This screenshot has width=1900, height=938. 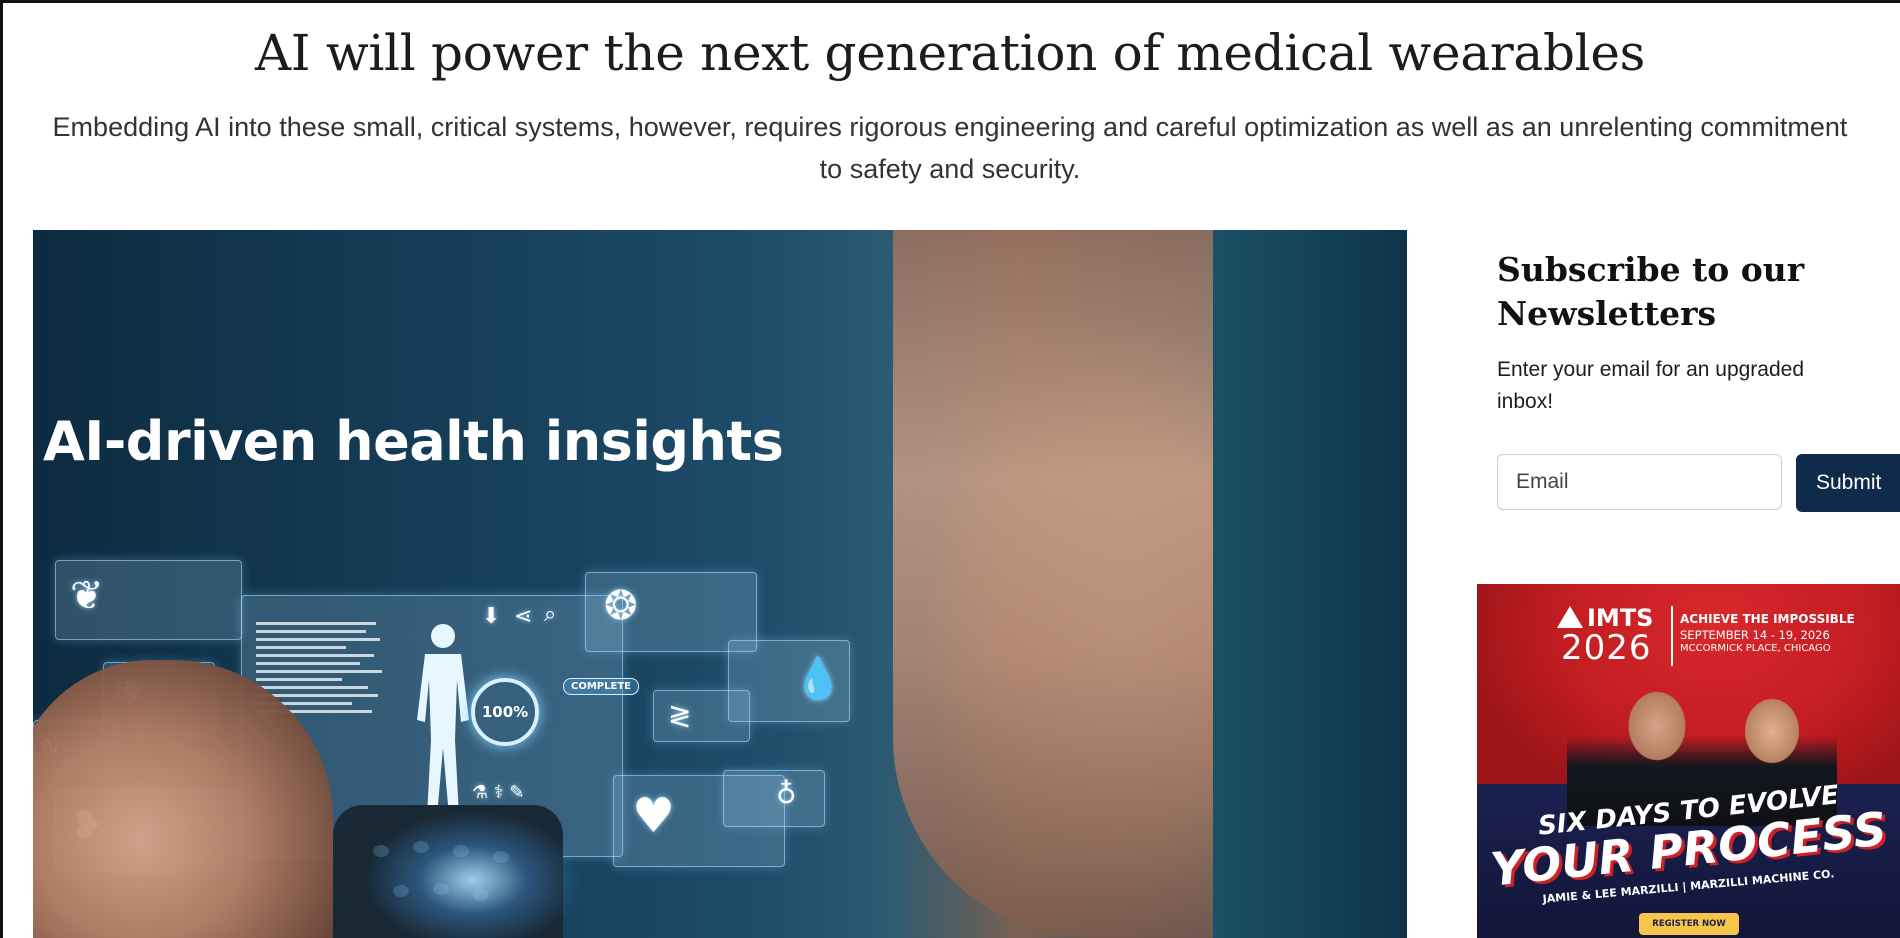 I want to click on ad-divider, so click(x=1672, y=636).